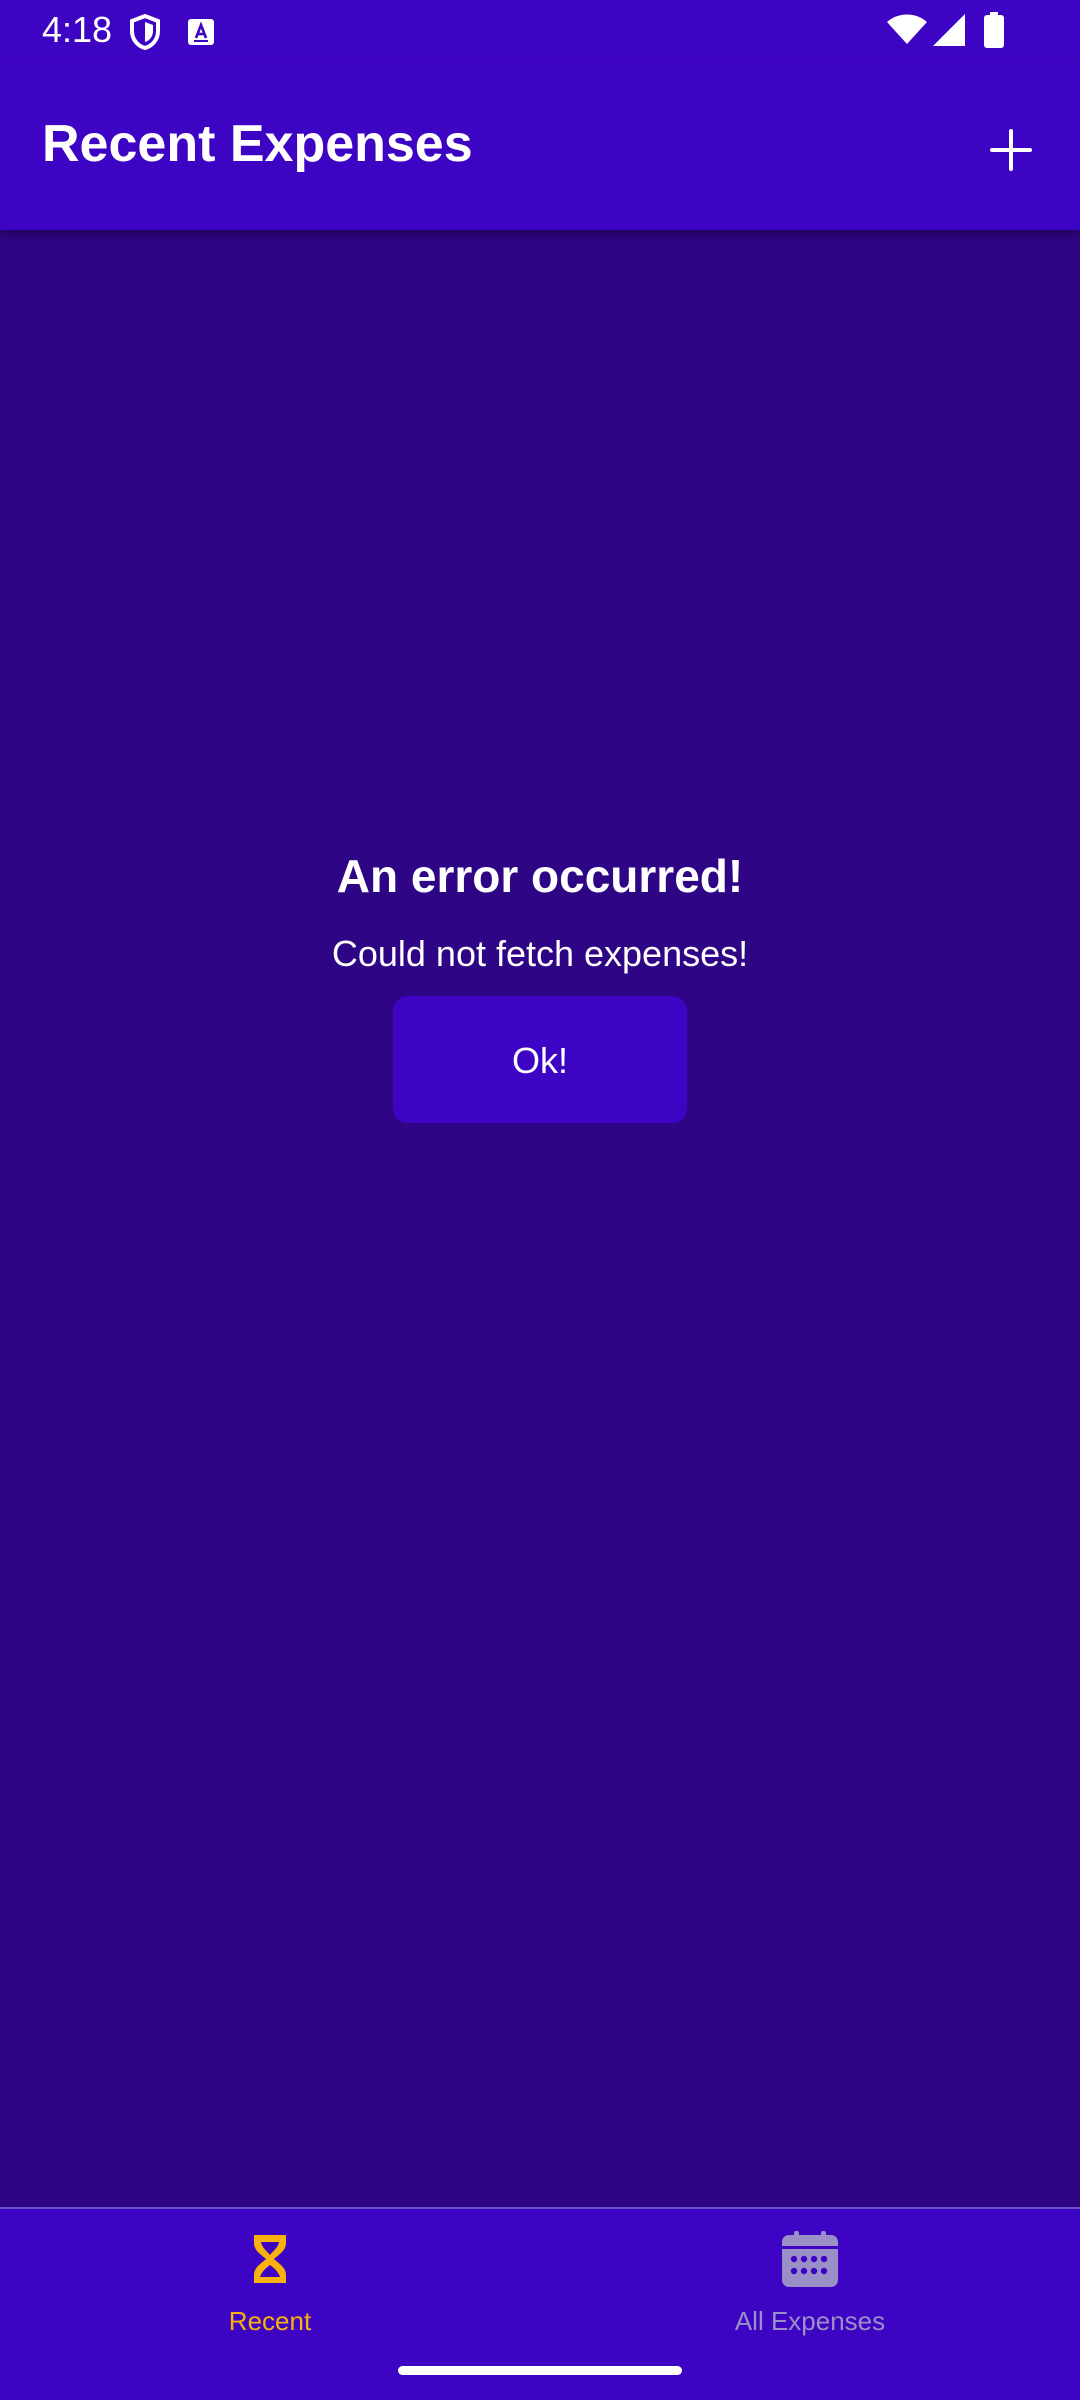 This screenshot has height=2400, width=1080. I want to click on nav-label-all-expenses: All Expenses, so click(810, 2321).